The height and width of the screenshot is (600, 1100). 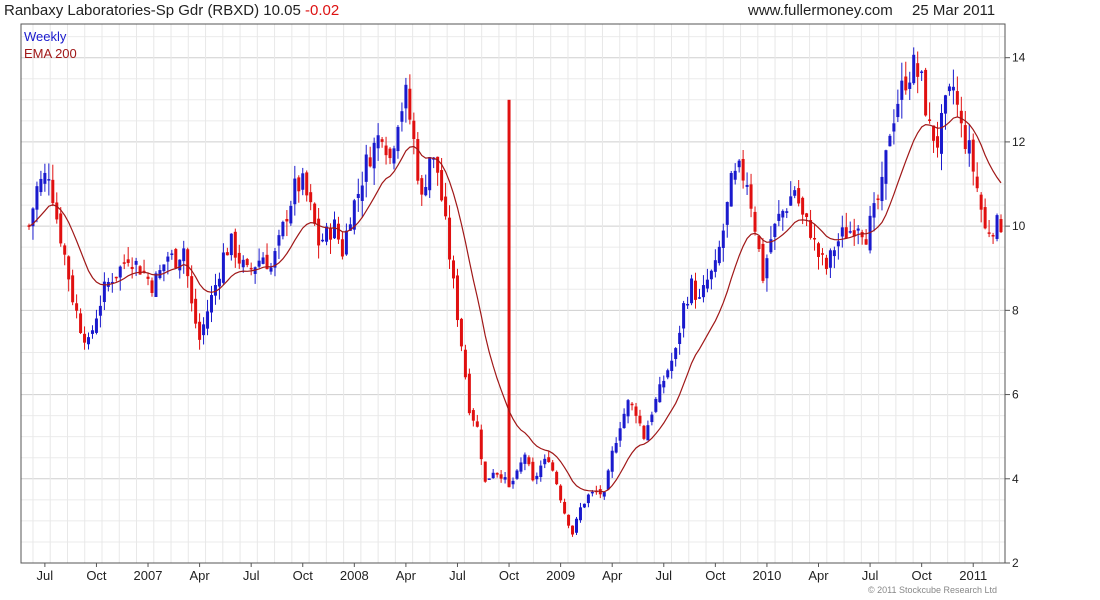 What do you see at coordinates (1015, 479) in the screenshot?
I see `y-tick-label: 4` at bounding box center [1015, 479].